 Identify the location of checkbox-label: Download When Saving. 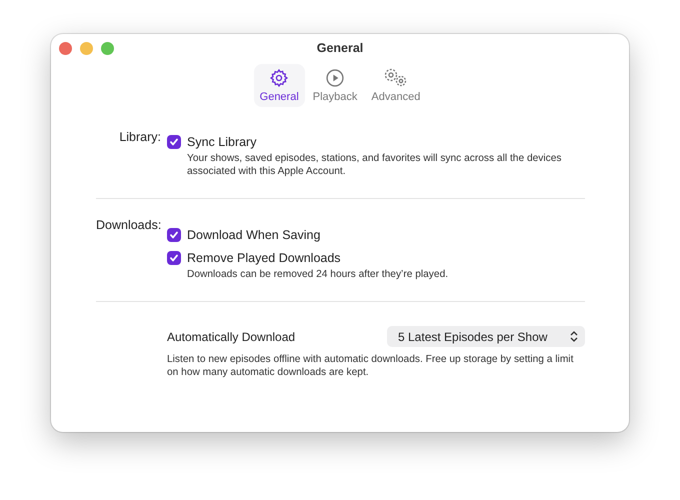
(253, 235).